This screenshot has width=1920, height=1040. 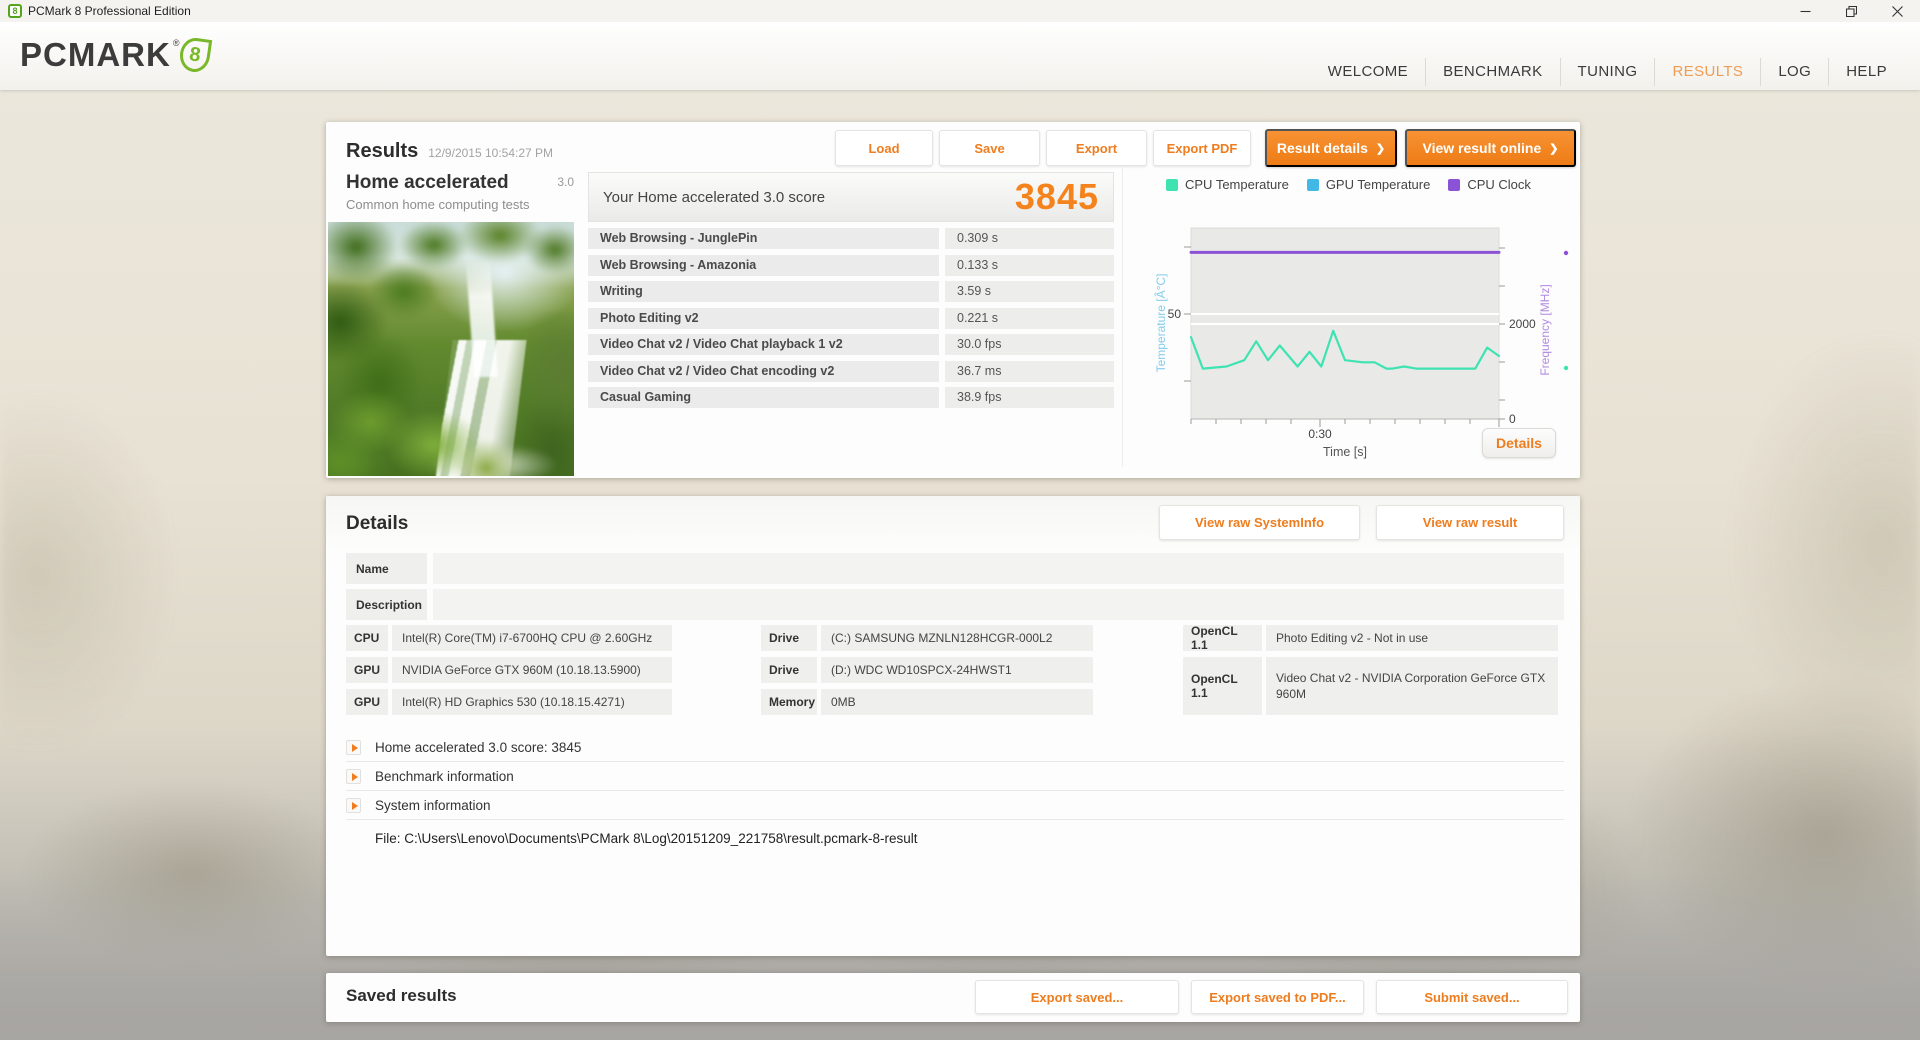 I want to click on results-timestamp: 12/9/2015 10:54:27 PM, so click(x=491, y=153).